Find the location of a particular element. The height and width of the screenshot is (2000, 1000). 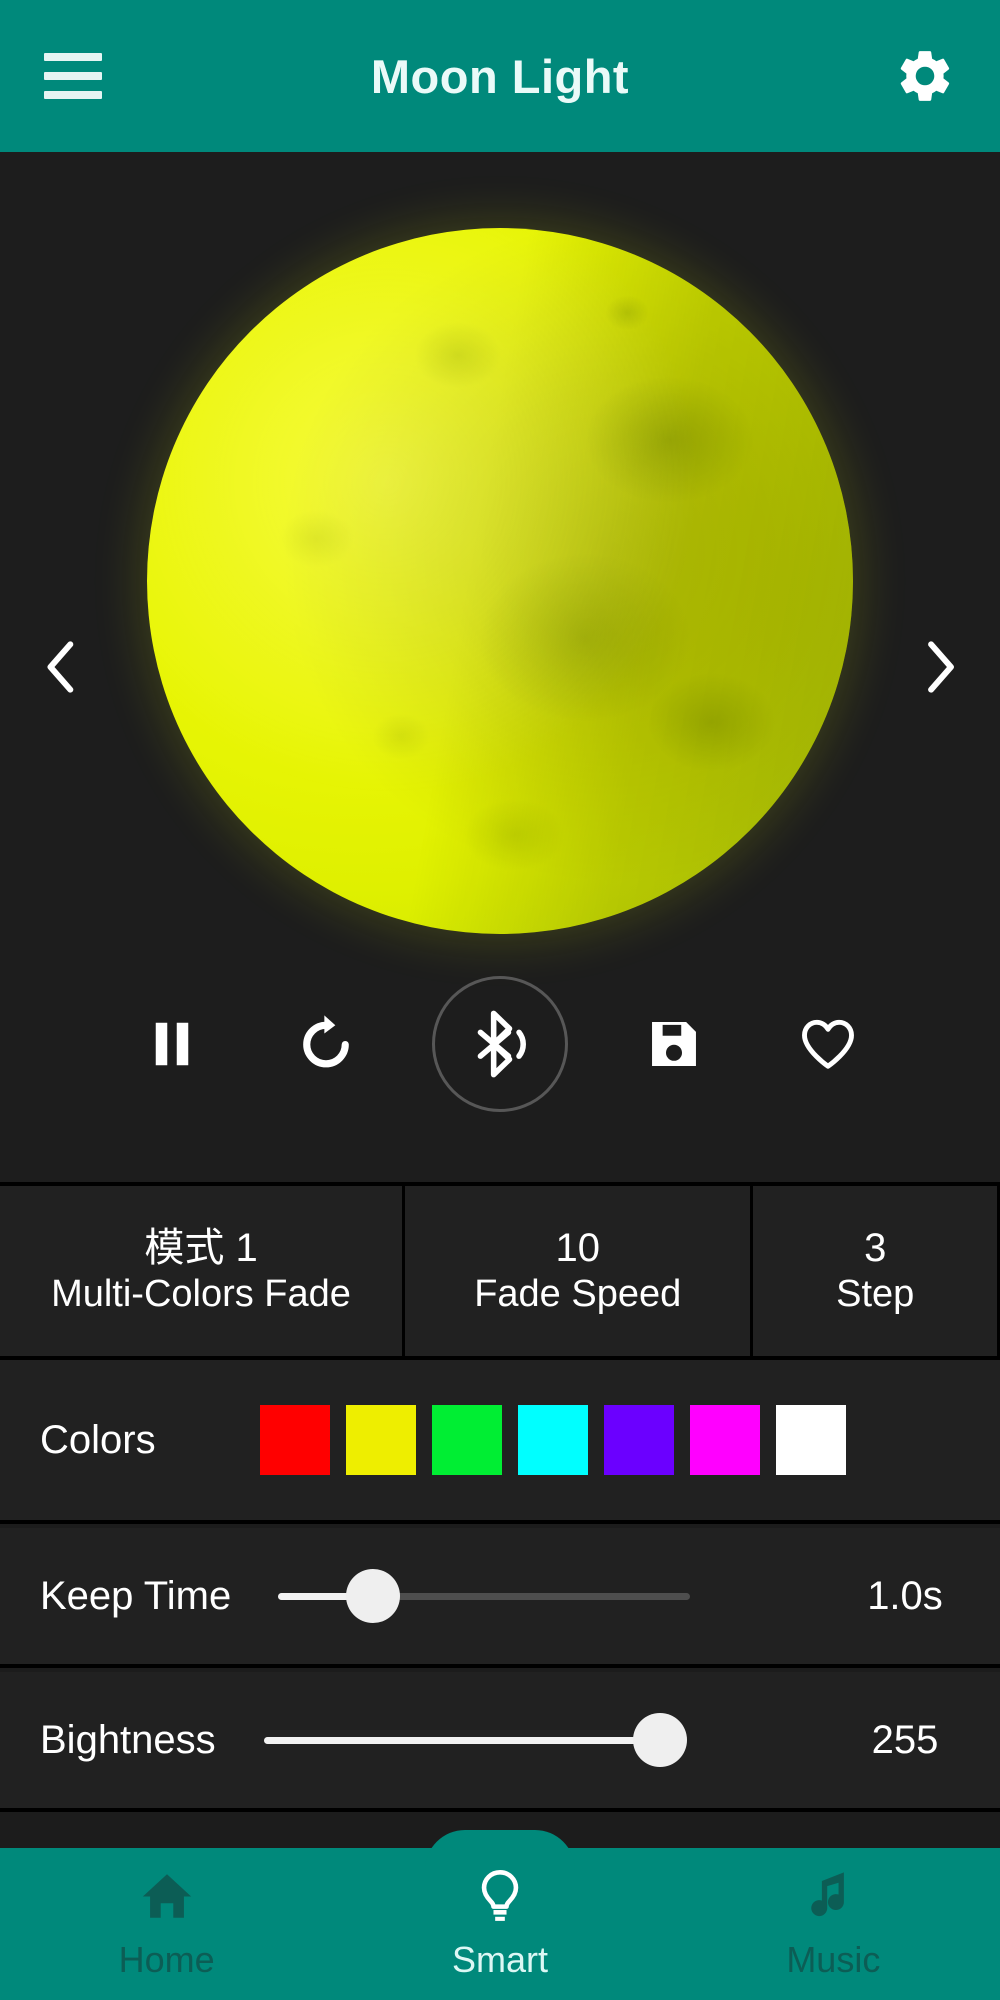

gear-icon is located at coordinates (925, 76).